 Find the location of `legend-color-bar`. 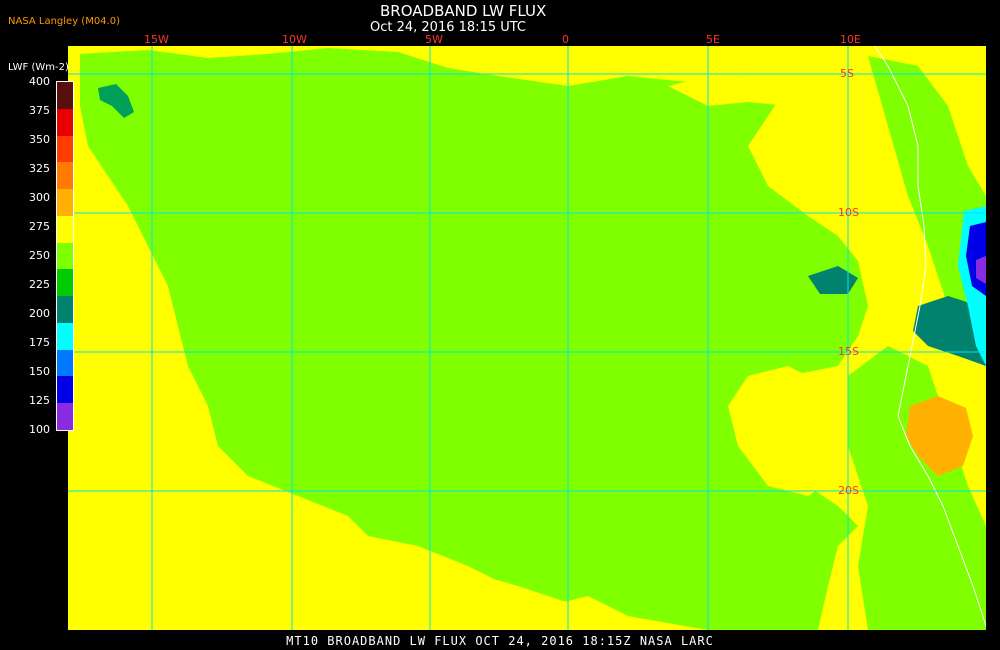

legend-color-bar is located at coordinates (65, 256).